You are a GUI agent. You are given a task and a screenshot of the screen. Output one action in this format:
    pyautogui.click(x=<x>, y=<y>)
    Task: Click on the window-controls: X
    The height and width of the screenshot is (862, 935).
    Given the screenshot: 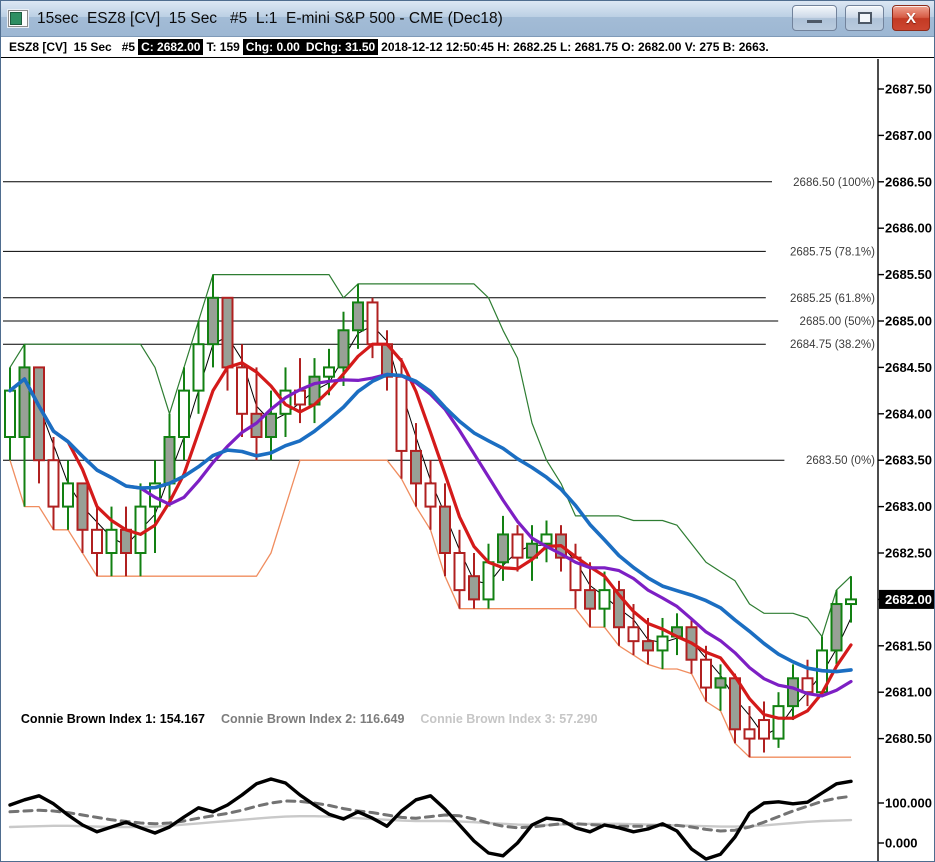 What is the action you would take?
    pyautogui.click(x=861, y=18)
    